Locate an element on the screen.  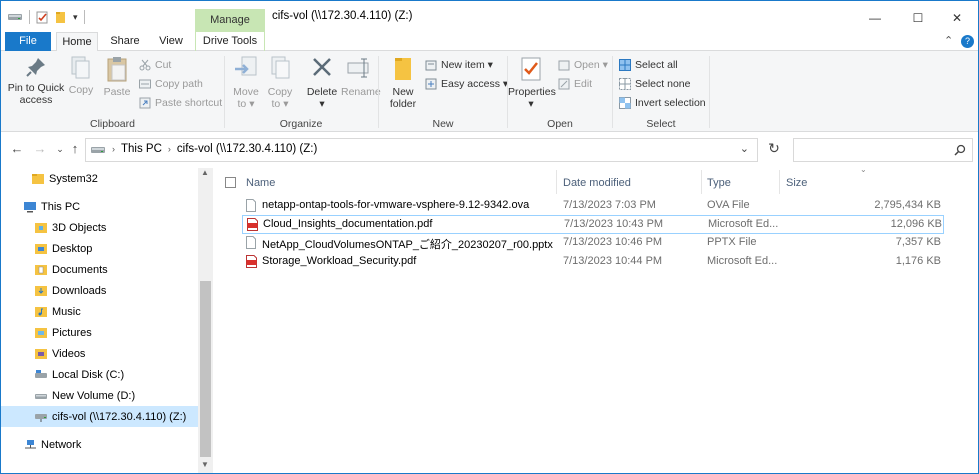
breadcrumb-this-pc: This PC is located at coordinates (141, 149).